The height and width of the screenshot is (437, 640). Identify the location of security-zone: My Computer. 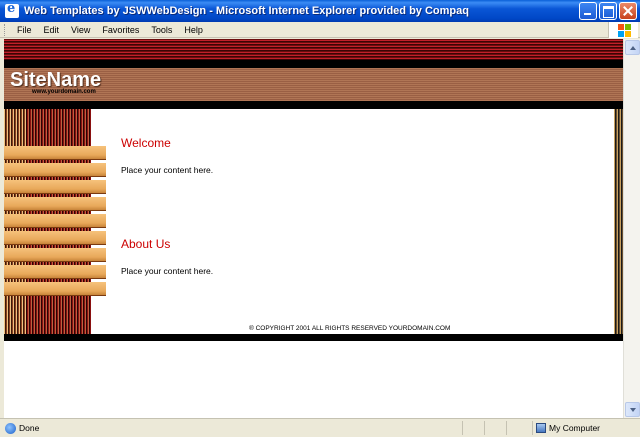
(566, 428).